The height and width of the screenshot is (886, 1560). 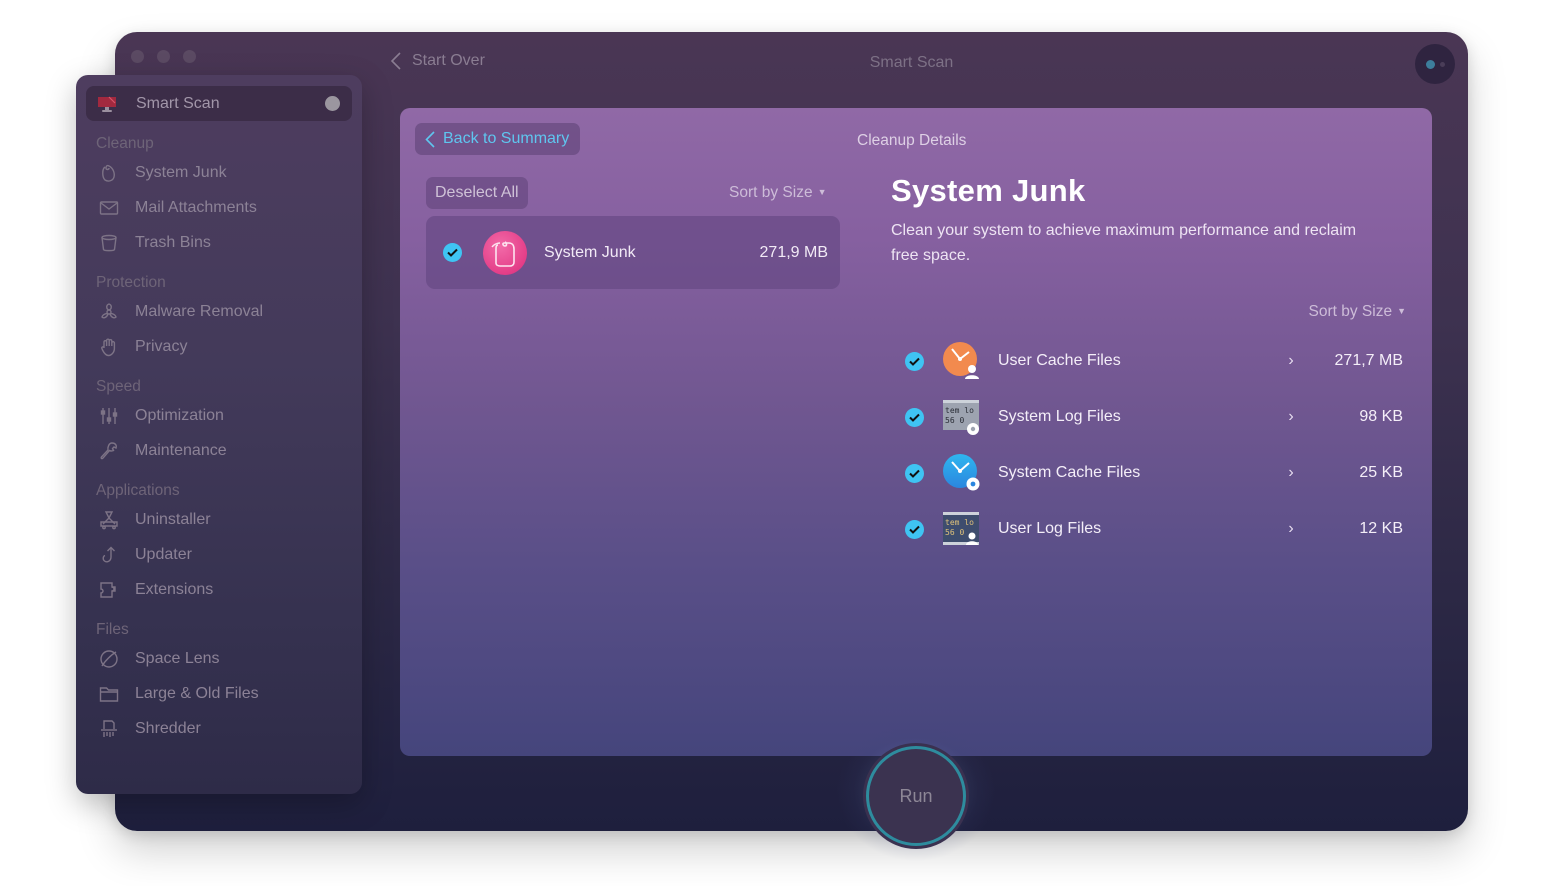 I want to click on sidebar-section-applications: Applications, so click(x=138, y=490).